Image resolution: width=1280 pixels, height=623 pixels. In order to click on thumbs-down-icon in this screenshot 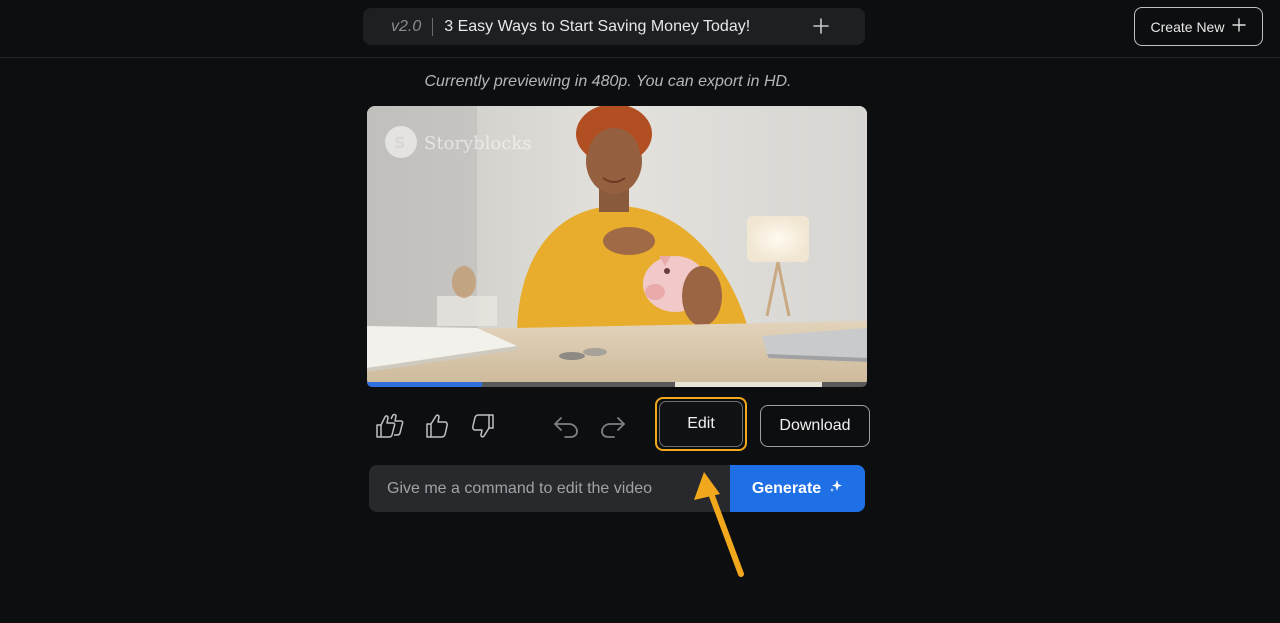, I will do `click(483, 426)`.